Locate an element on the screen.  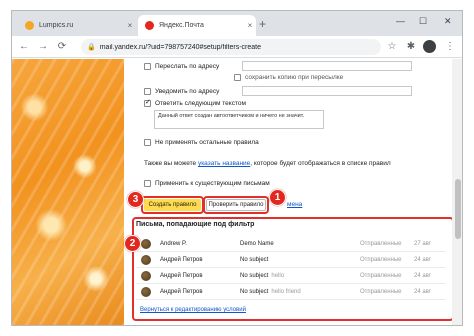
new-tab-button: + is located at coordinates (262, 24).